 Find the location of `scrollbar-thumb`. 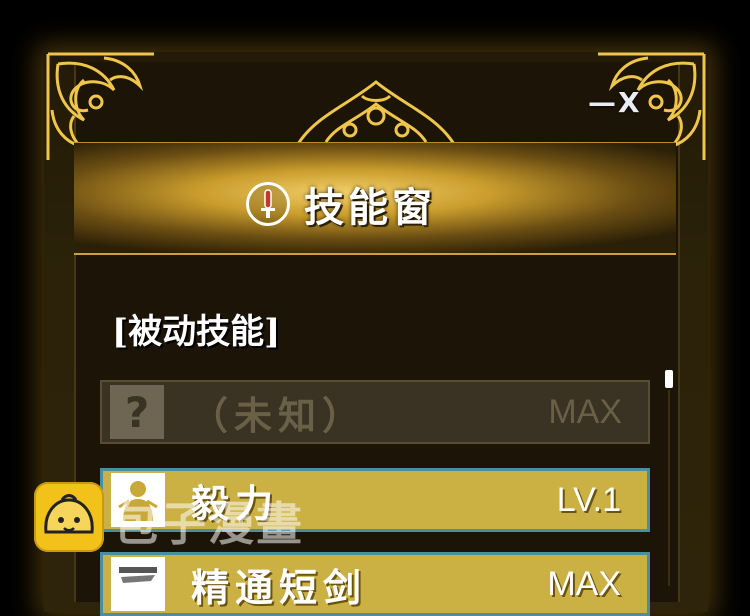

scrollbar-thumb is located at coordinates (669, 379).